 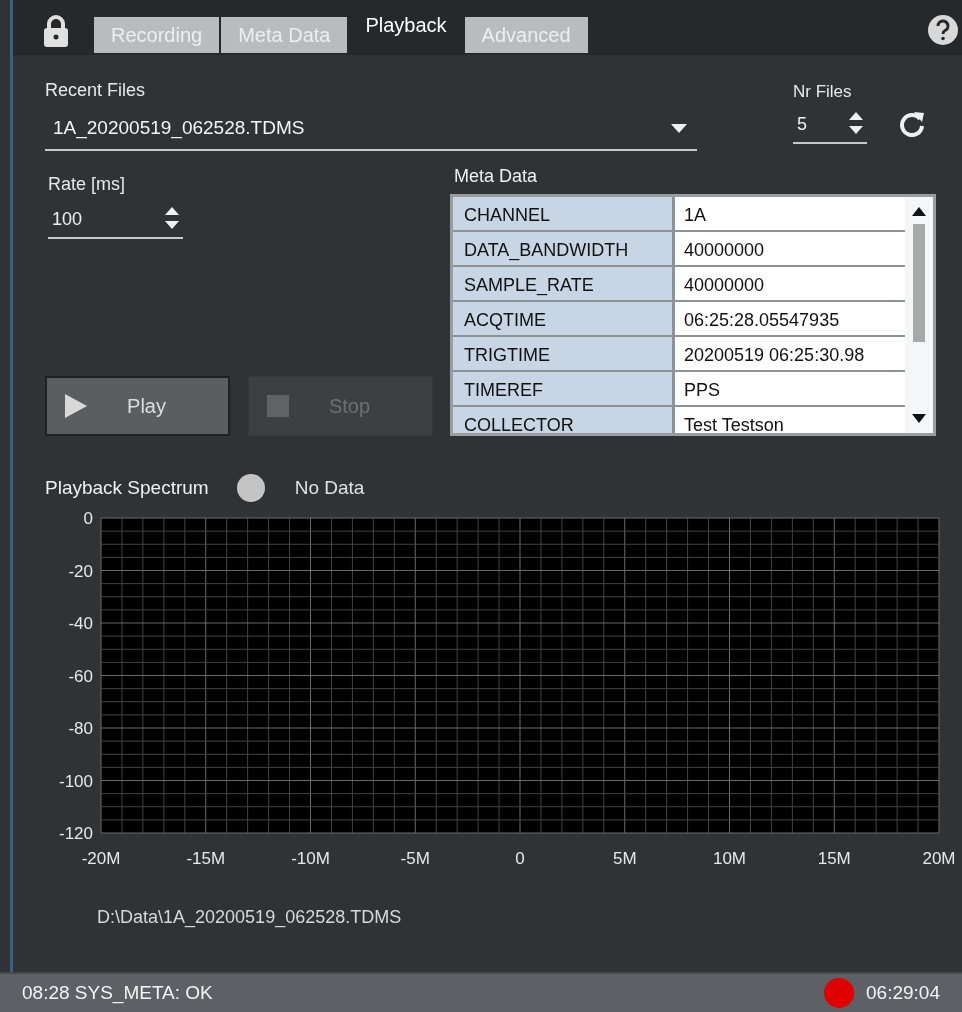 I want to click on field-label: Nr Files, so click(x=823, y=92).